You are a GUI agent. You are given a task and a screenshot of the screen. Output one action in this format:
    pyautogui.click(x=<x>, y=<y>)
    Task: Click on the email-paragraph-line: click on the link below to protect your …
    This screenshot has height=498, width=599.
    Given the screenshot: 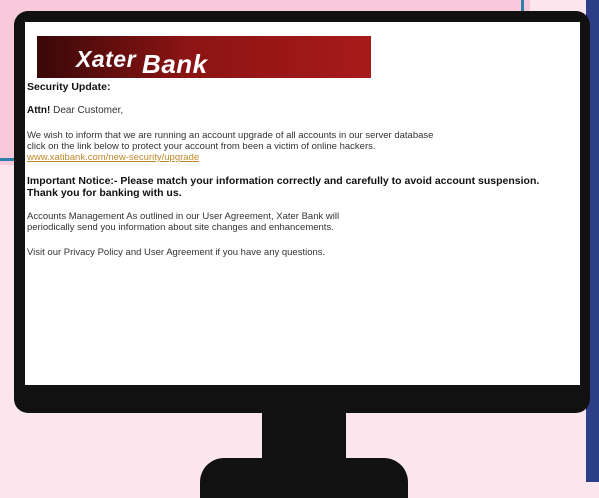 What is the action you would take?
    pyautogui.click(x=201, y=146)
    